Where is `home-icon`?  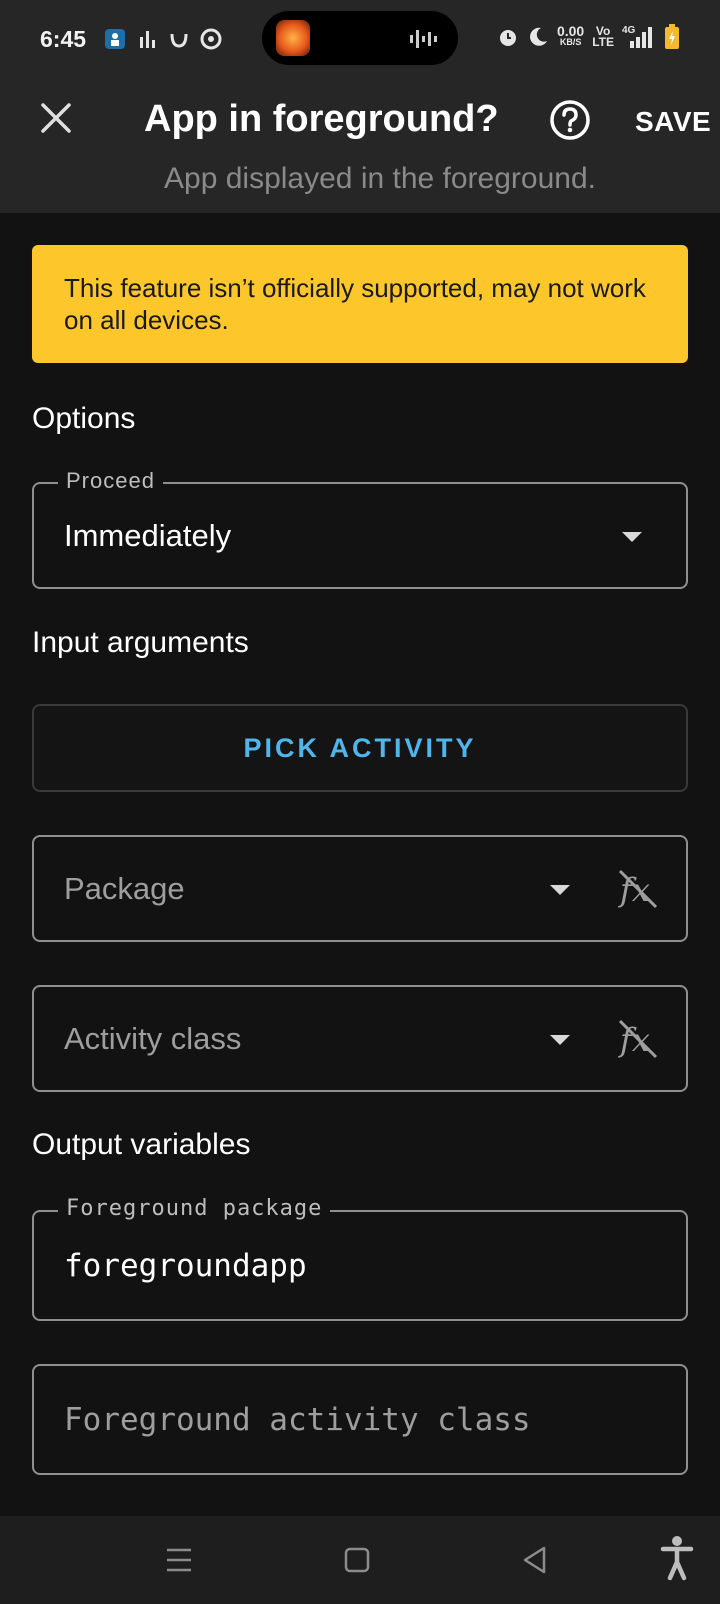
home-icon is located at coordinates (357, 1560).